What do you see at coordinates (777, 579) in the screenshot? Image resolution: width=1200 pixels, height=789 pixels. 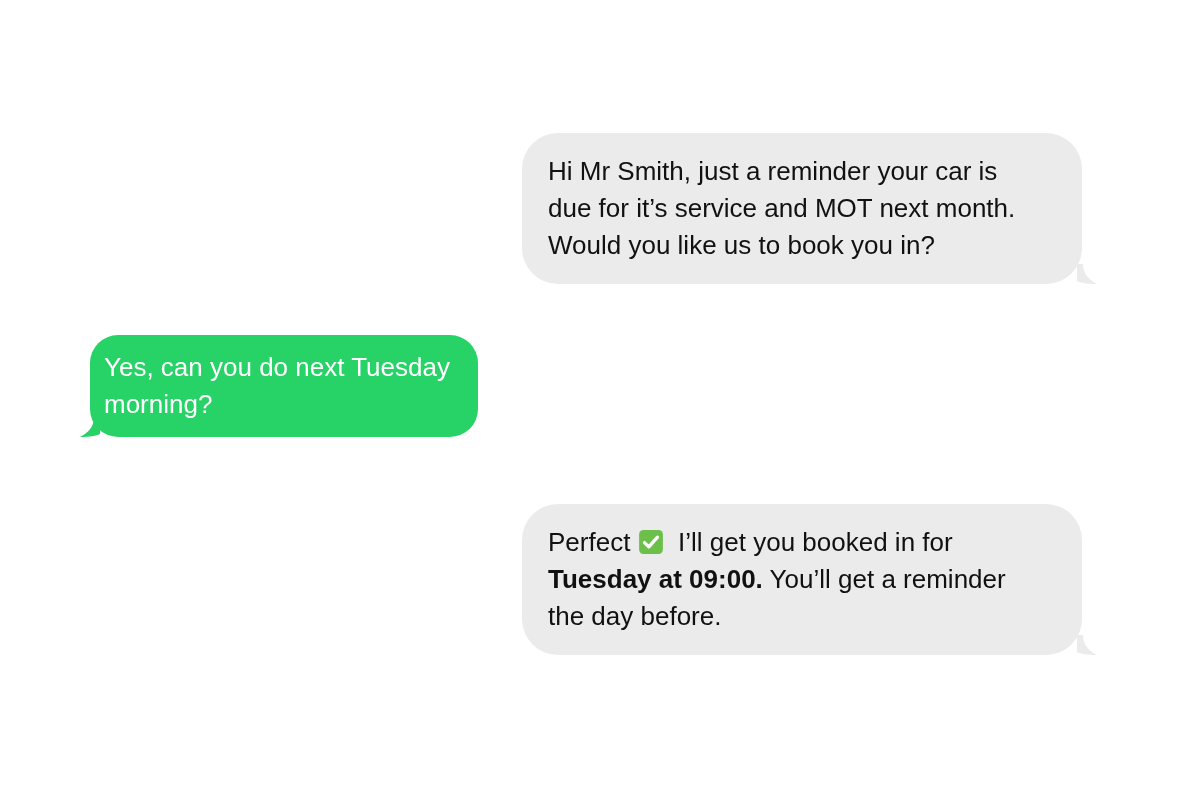 I see `message-text: Perfect I’ll get you booked in for Tuesday at 09:00. You’ll get a reminder the day before.` at bounding box center [777, 579].